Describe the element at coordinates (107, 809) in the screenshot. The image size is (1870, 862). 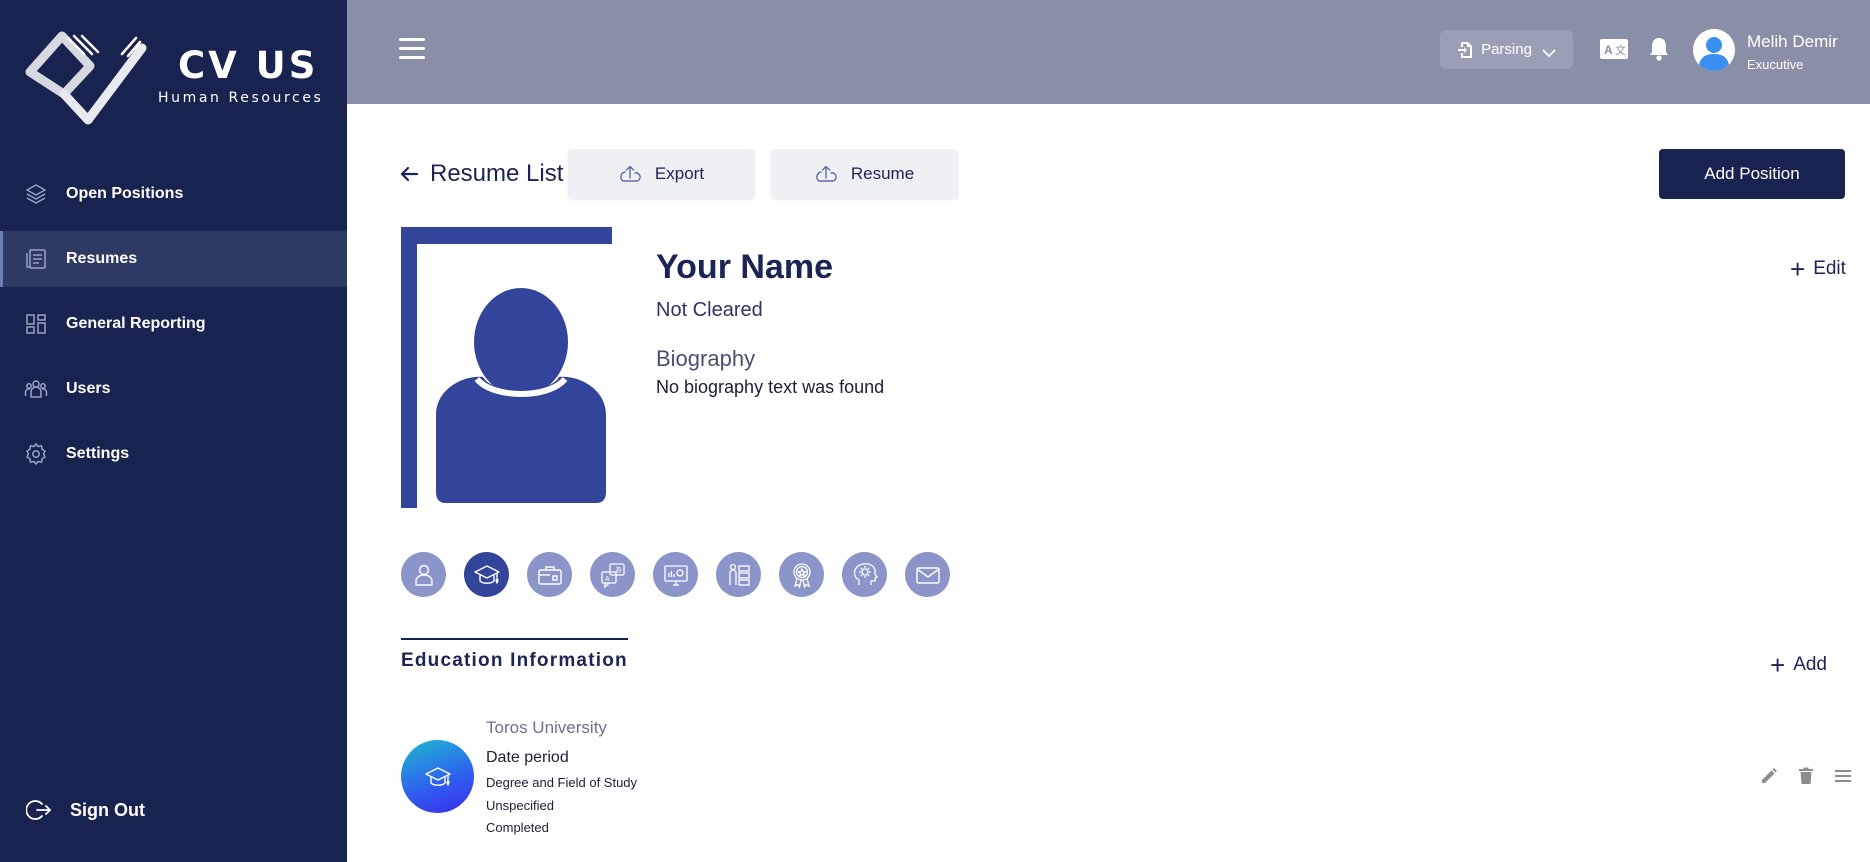
I see `sign-out-label: Sign Out` at that location.